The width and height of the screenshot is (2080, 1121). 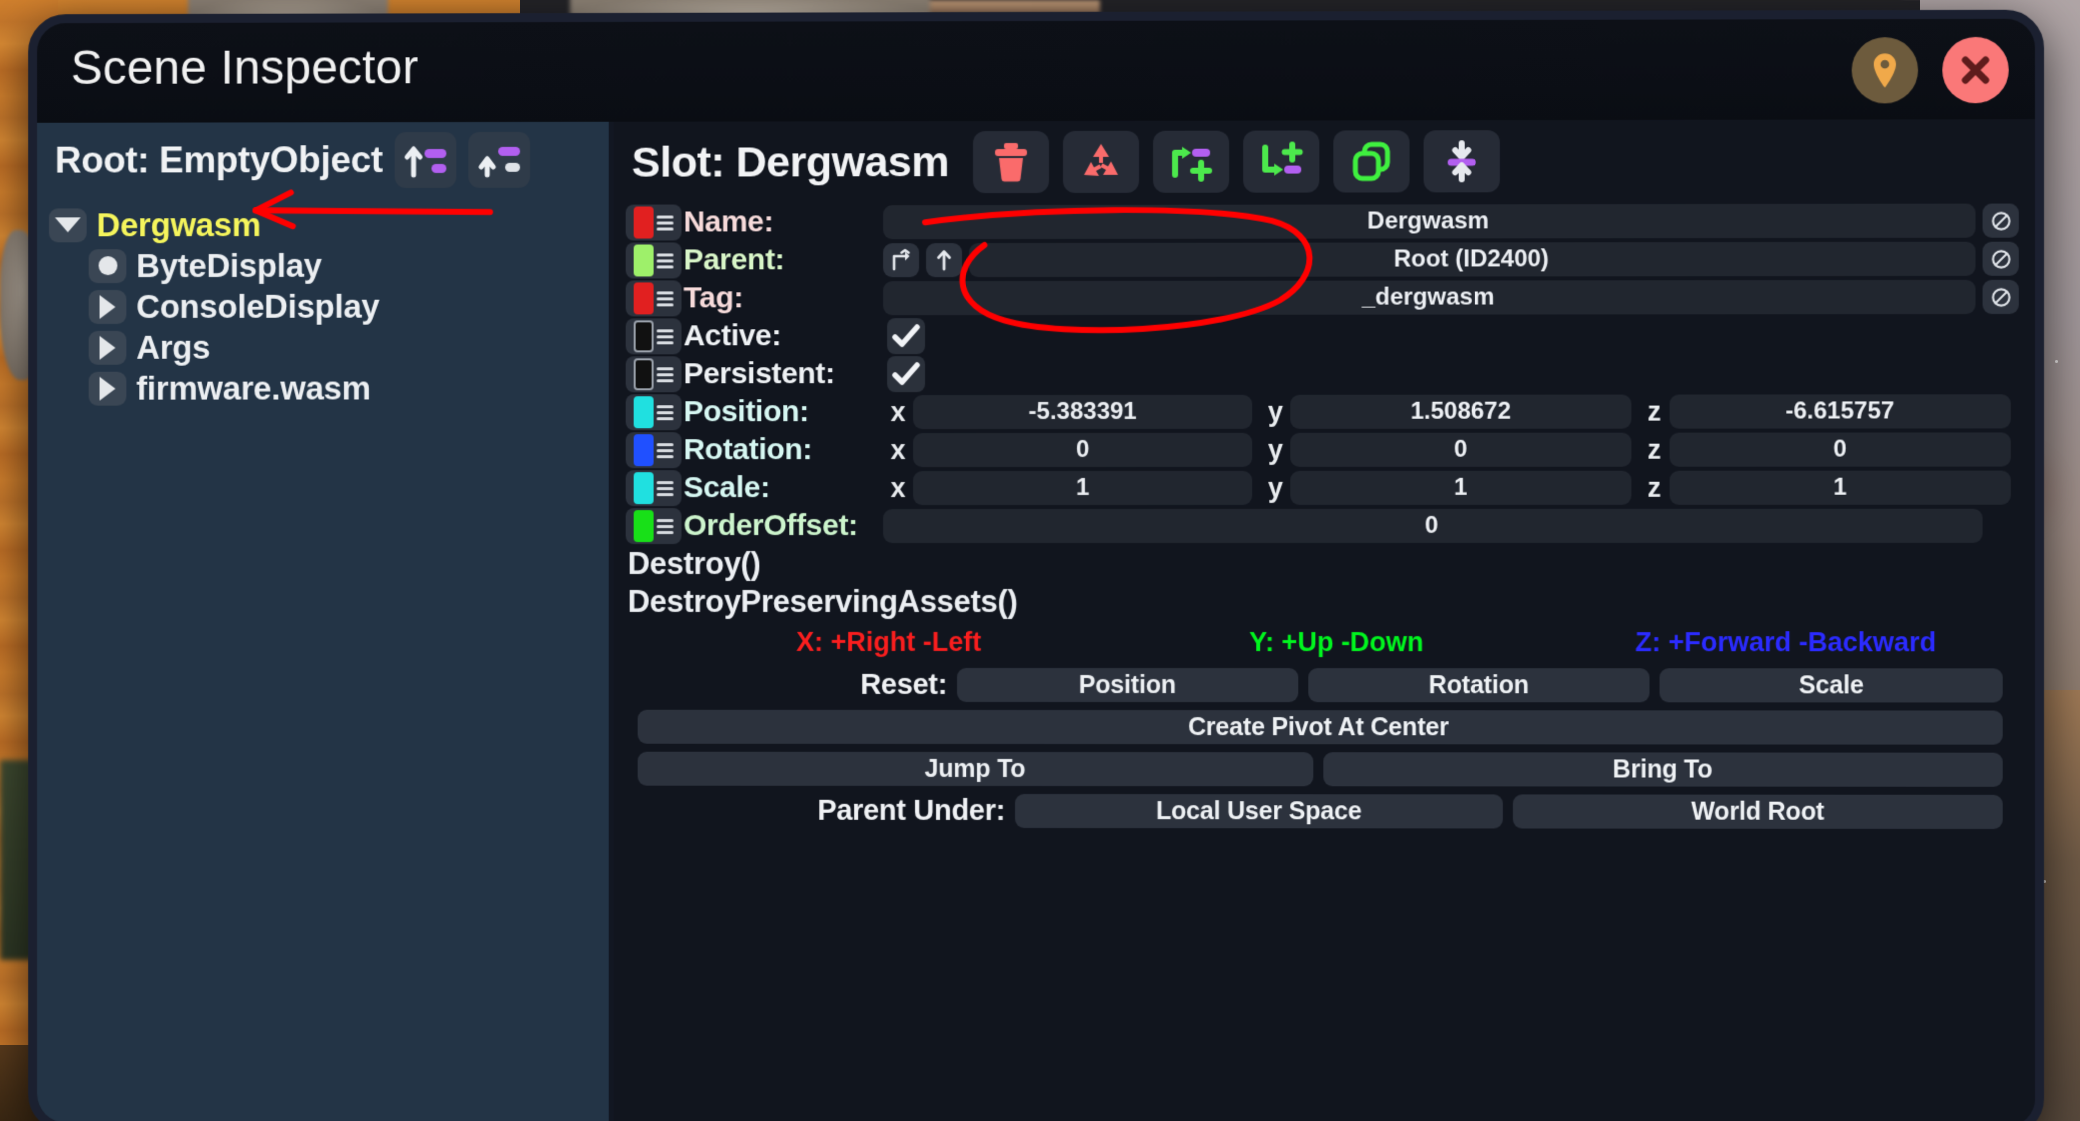 I want to click on property-handle-persistent, so click(x=653, y=374).